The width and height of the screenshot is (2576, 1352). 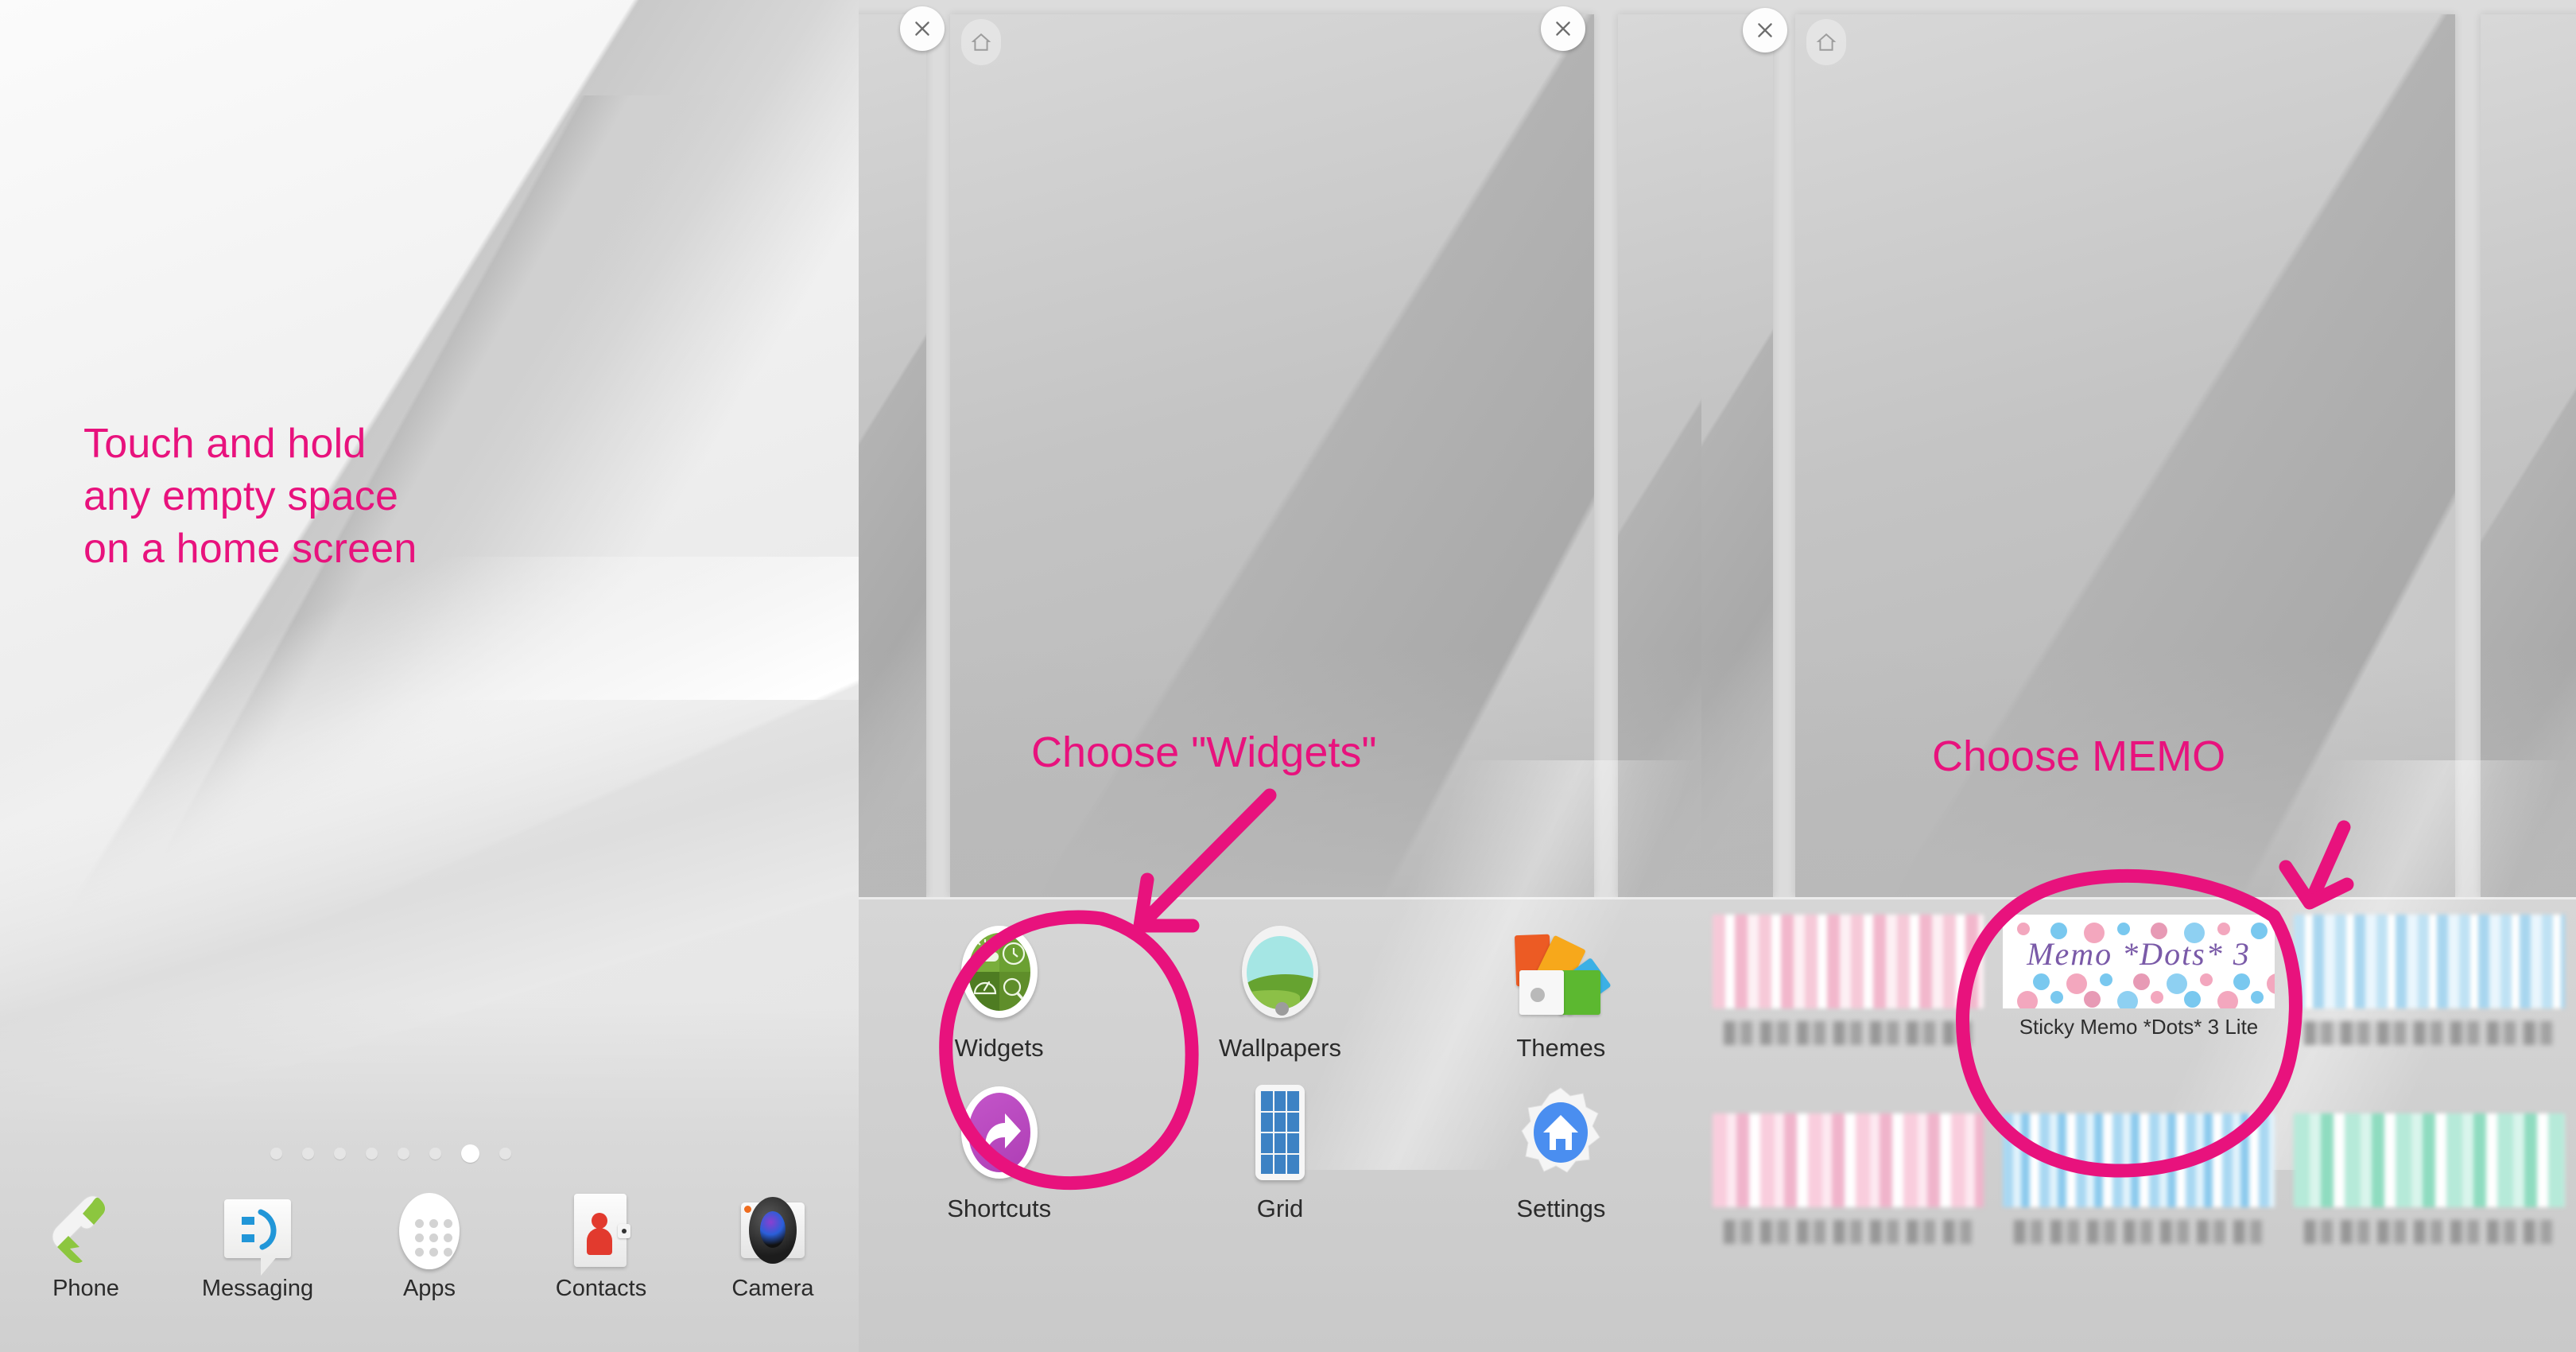 I want to click on dock-item-contacts: Contacts, so click(x=601, y=1268).